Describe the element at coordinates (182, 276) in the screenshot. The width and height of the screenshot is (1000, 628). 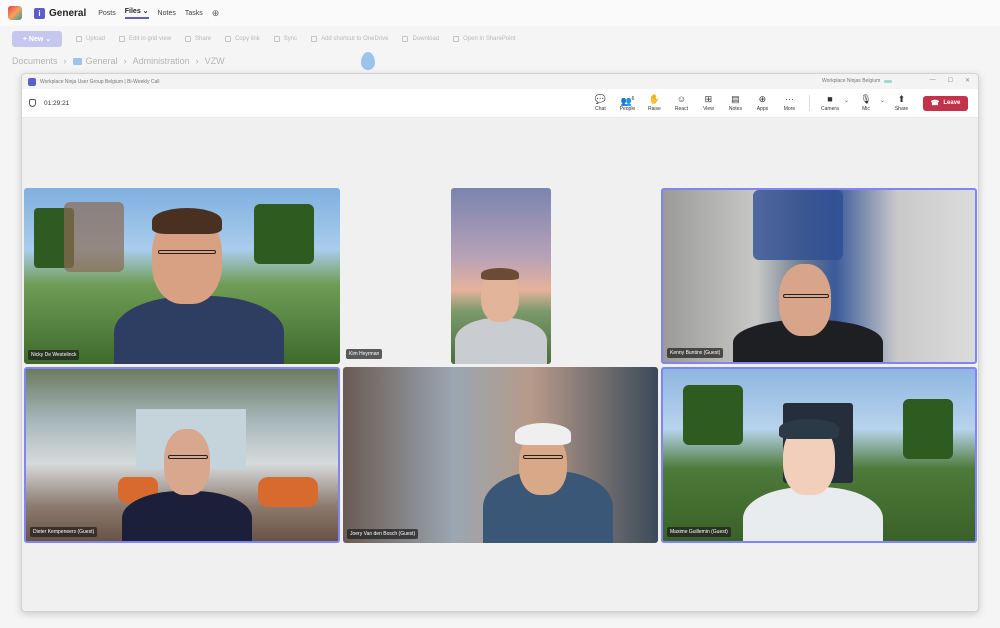
I see `video-tile: Nicky De Westelinck` at that location.